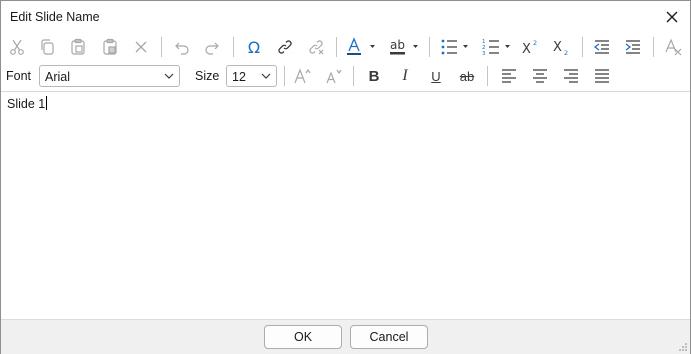 This screenshot has width=691, height=354. Describe the element at coordinates (212, 47) in the screenshot. I see `redo-icon` at that location.